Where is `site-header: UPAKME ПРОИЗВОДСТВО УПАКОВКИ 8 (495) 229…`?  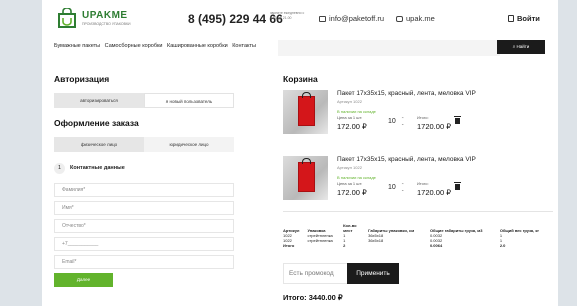 site-header: UPAKME ПРОИЗВОДСТВО УПАКОВКИ 8 (495) 229… is located at coordinates (300, 19).